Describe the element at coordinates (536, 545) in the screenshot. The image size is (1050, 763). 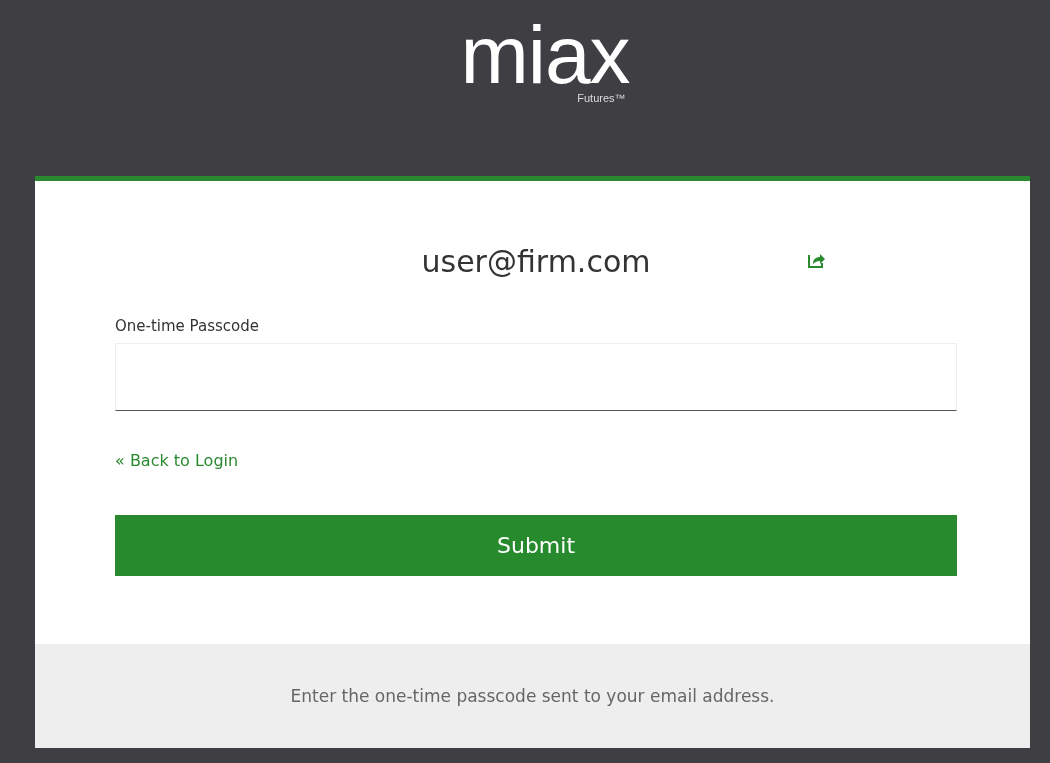
I see `submit-button: Submit` at that location.